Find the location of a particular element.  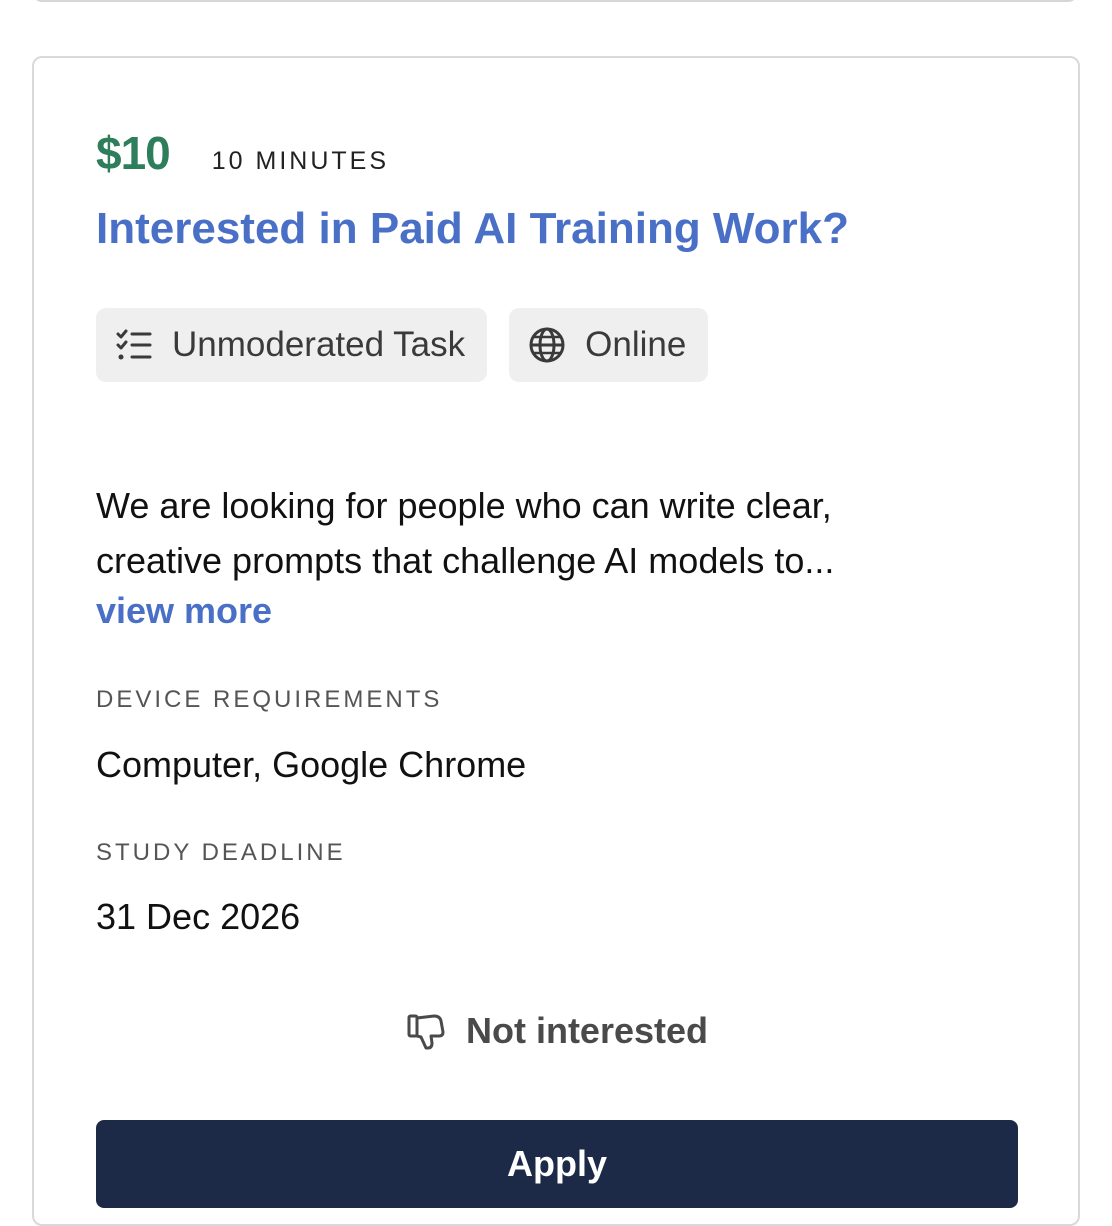

previous-study-card is located at coordinates (555, 1).